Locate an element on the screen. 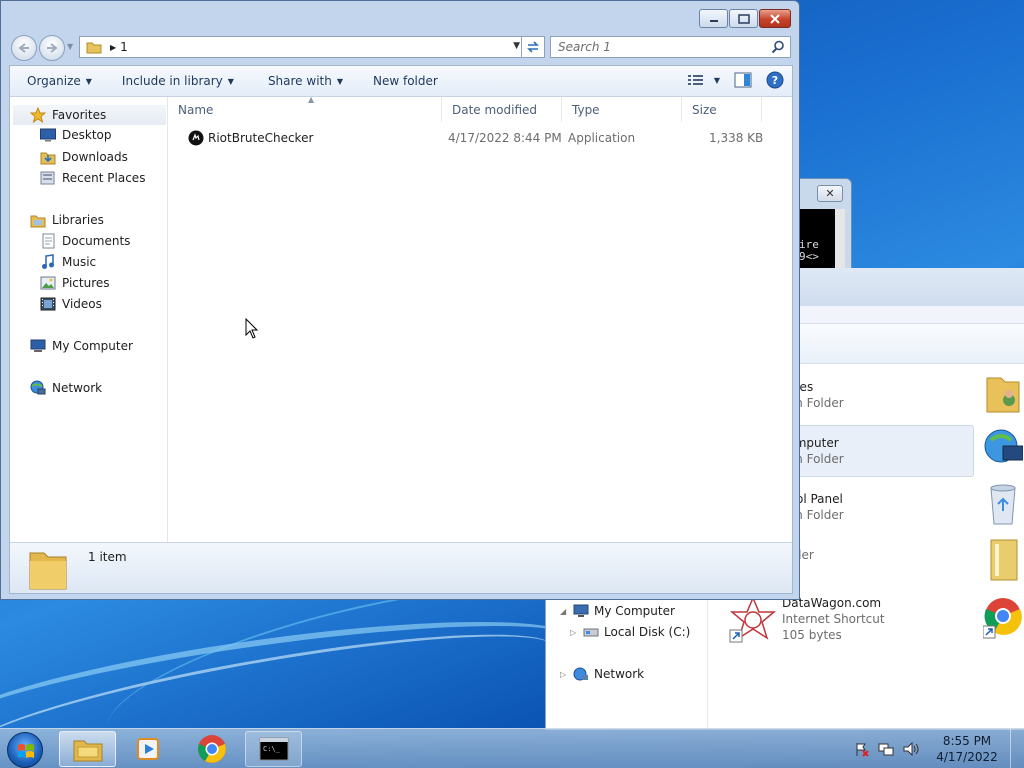 The width and height of the screenshot is (1024, 768). bg-nav-my-computer: ◢ My Computer is located at coordinates (617, 611).